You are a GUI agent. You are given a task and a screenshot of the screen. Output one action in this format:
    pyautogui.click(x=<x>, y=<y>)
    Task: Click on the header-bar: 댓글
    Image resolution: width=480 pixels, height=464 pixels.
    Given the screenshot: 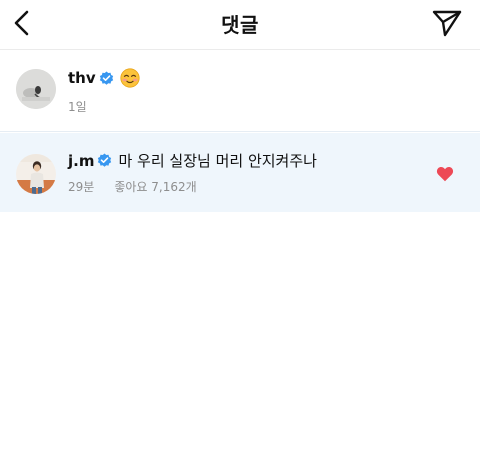 What is the action you would take?
    pyautogui.click(x=240, y=25)
    